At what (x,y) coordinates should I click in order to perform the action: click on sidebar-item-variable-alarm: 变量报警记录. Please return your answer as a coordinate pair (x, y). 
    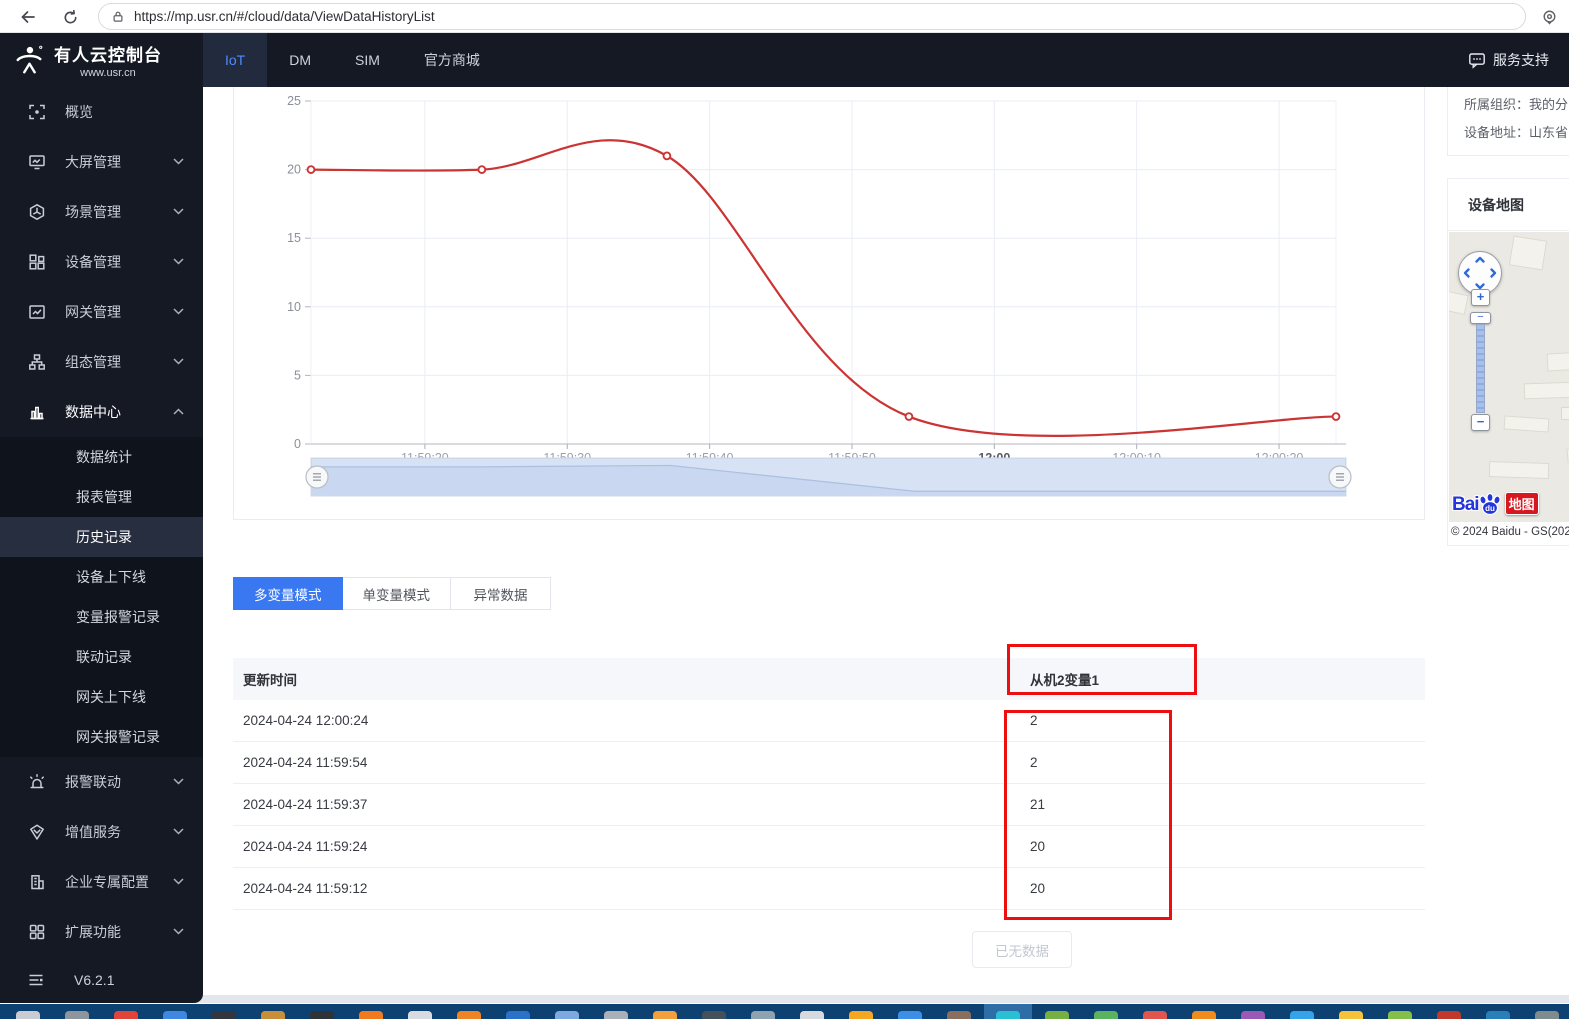
    Looking at the image, I should click on (101, 617).